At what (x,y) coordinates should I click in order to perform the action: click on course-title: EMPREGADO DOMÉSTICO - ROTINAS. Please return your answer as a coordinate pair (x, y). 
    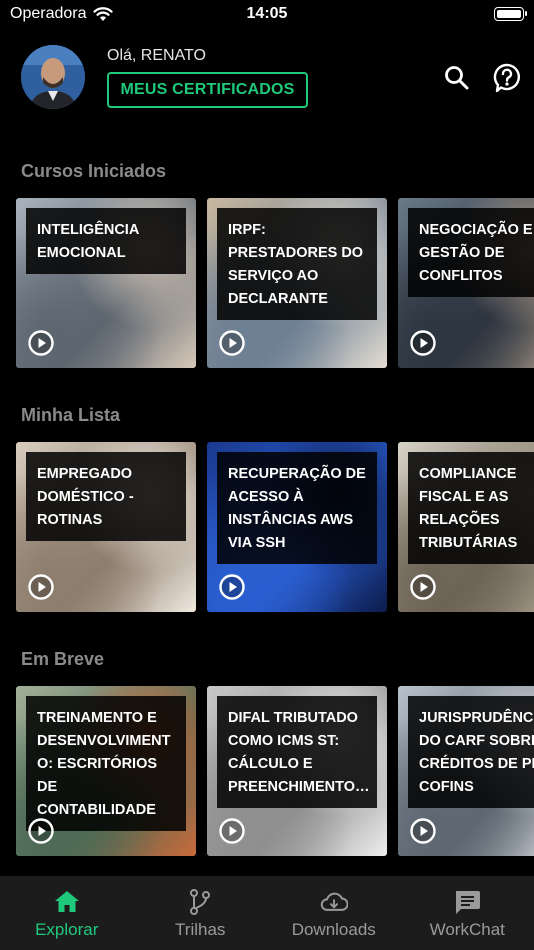
    Looking at the image, I should click on (106, 496).